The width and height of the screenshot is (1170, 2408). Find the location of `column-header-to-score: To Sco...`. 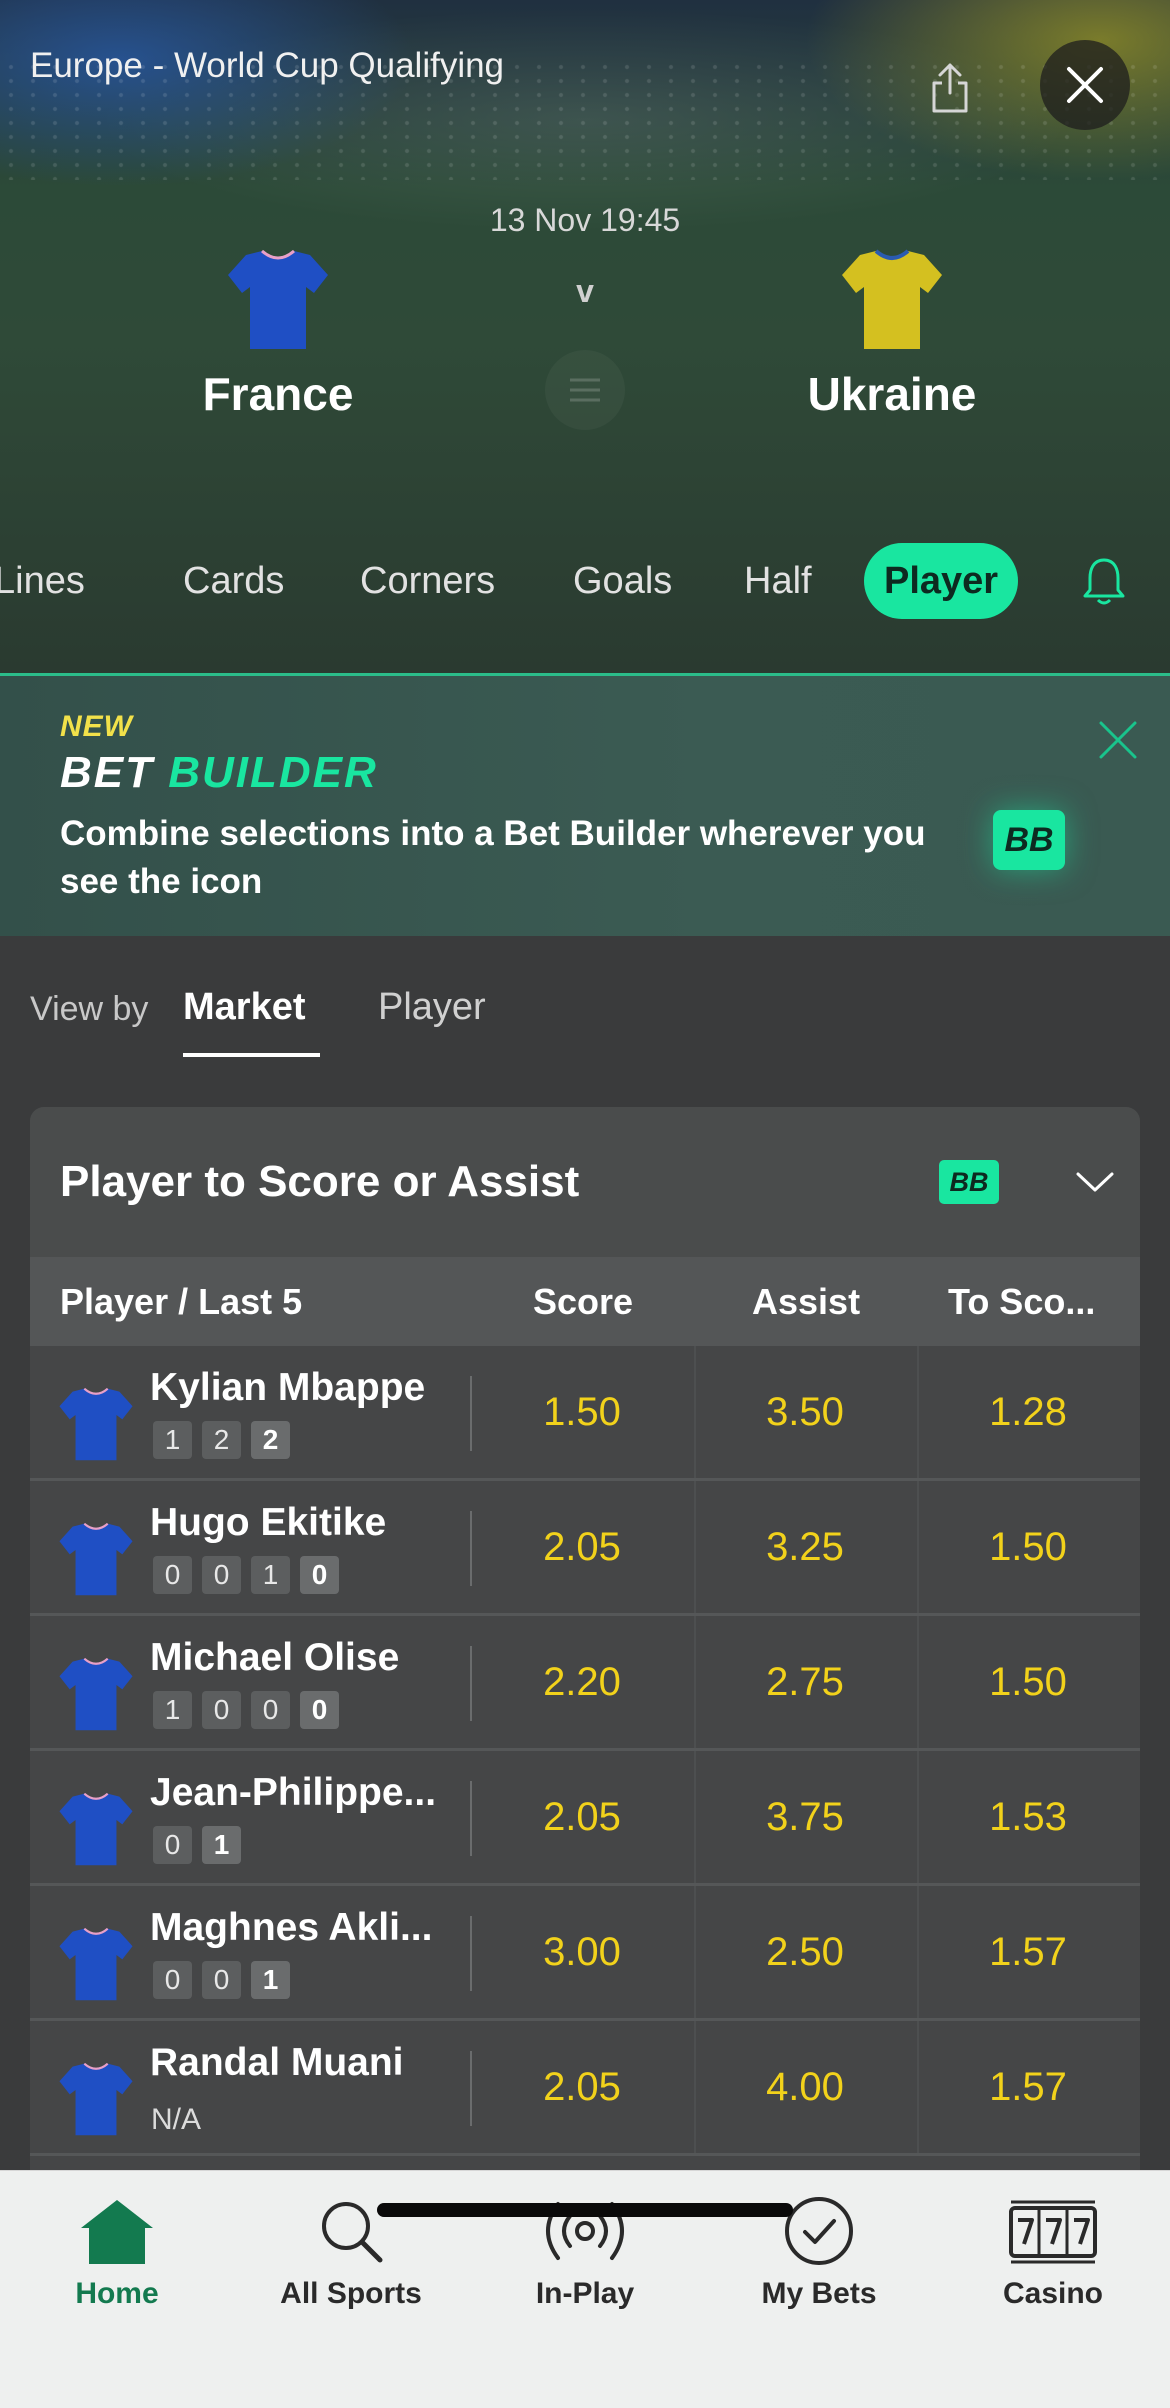

column-header-to-score: To Sco... is located at coordinates (1022, 1301).